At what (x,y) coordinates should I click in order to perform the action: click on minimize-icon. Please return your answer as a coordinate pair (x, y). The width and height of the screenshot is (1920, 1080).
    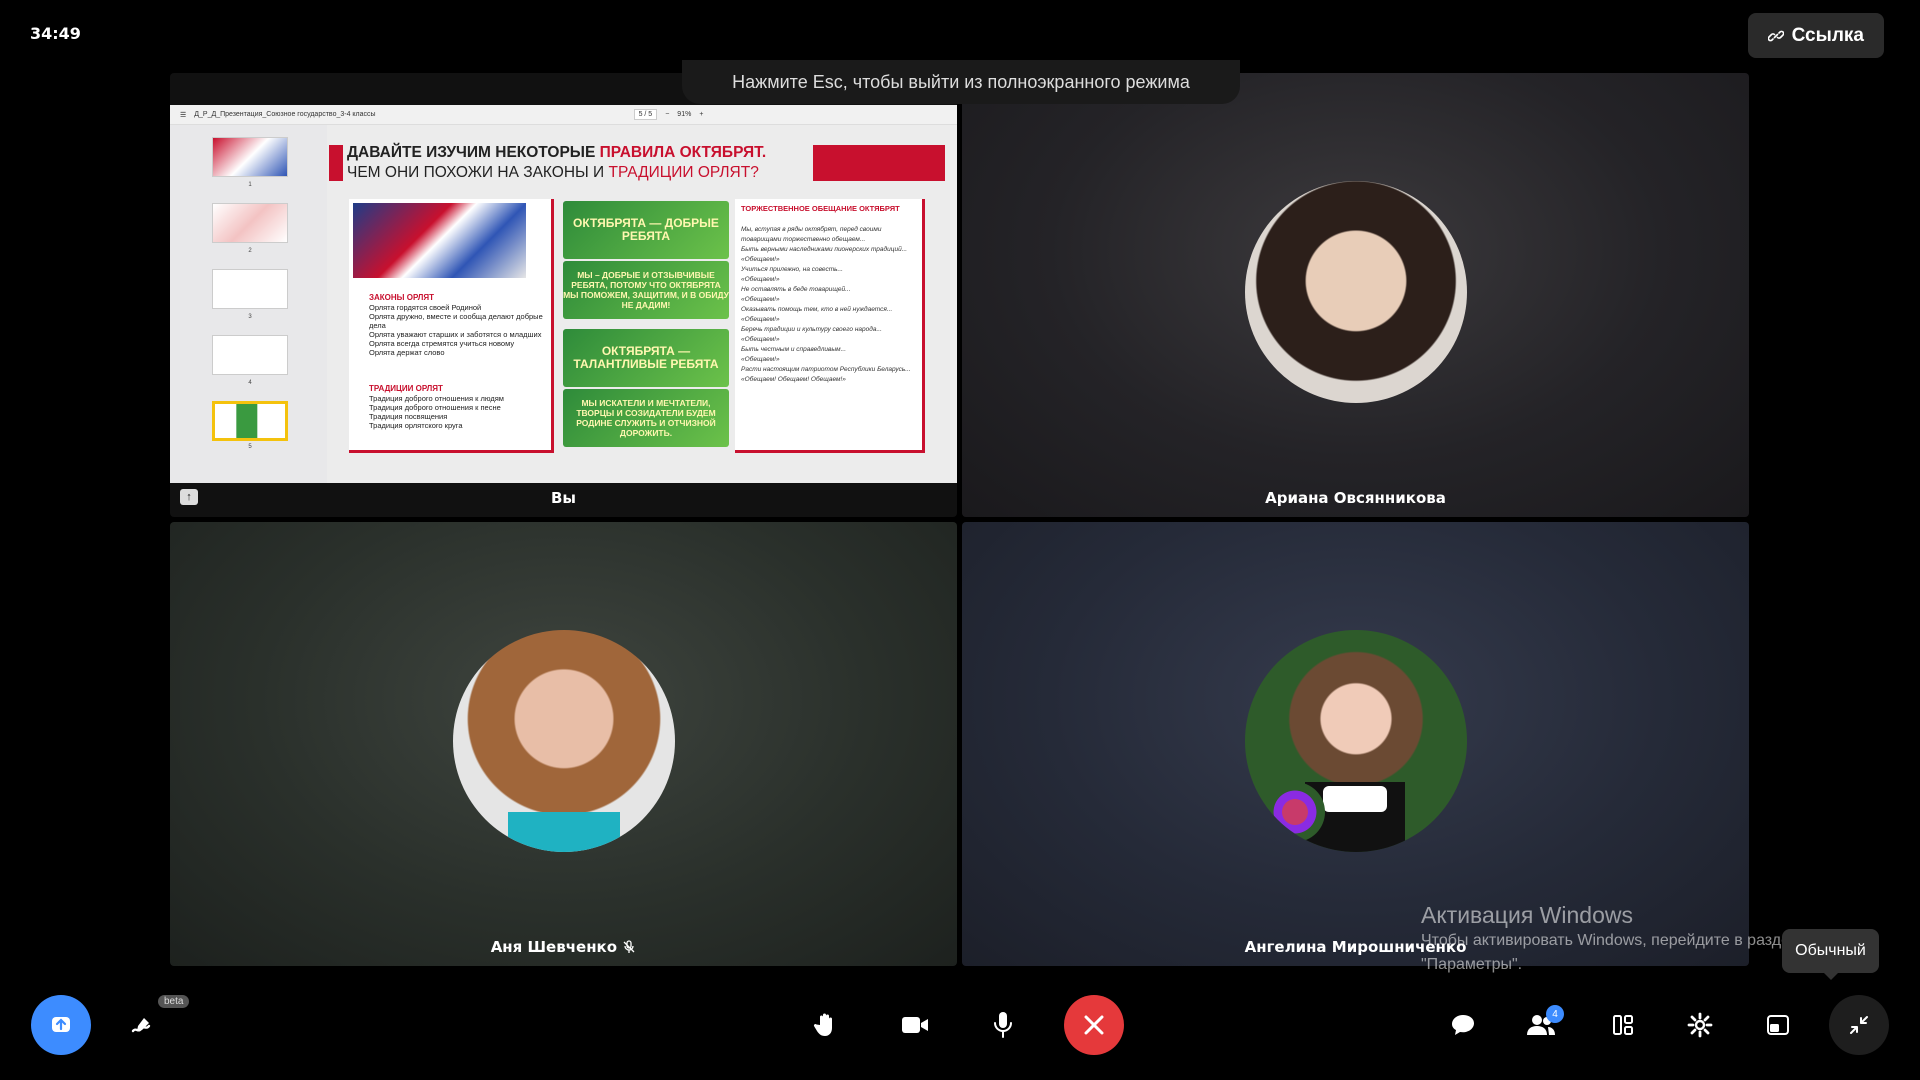
    Looking at the image, I should click on (1859, 1025).